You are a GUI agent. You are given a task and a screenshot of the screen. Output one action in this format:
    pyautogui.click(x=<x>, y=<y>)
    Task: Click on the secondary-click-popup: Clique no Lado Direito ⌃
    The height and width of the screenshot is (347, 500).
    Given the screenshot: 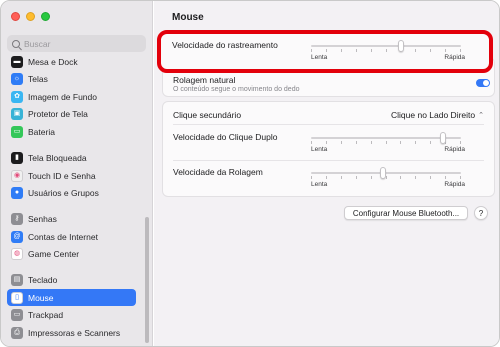 What is the action you would take?
    pyautogui.click(x=437, y=115)
    